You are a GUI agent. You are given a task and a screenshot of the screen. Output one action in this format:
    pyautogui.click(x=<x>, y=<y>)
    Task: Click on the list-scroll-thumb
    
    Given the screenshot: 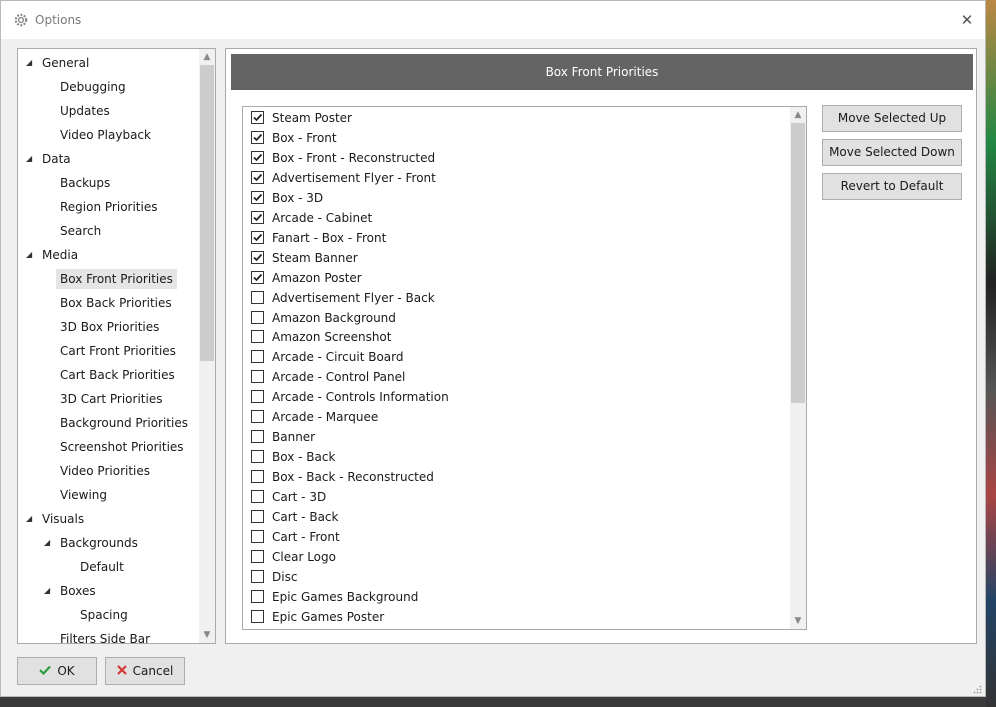 What is the action you would take?
    pyautogui.click(x=798, y=263)
    